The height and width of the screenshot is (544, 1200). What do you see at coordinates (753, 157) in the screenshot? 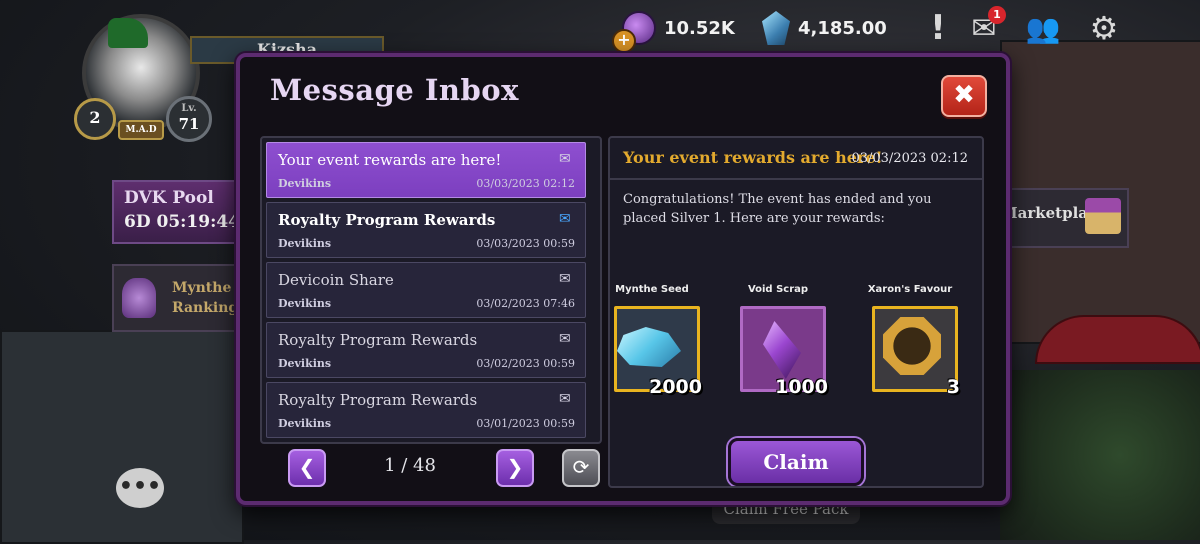
I see `detail-title: Your event rewards are here!` at bounding box center [753, 157].